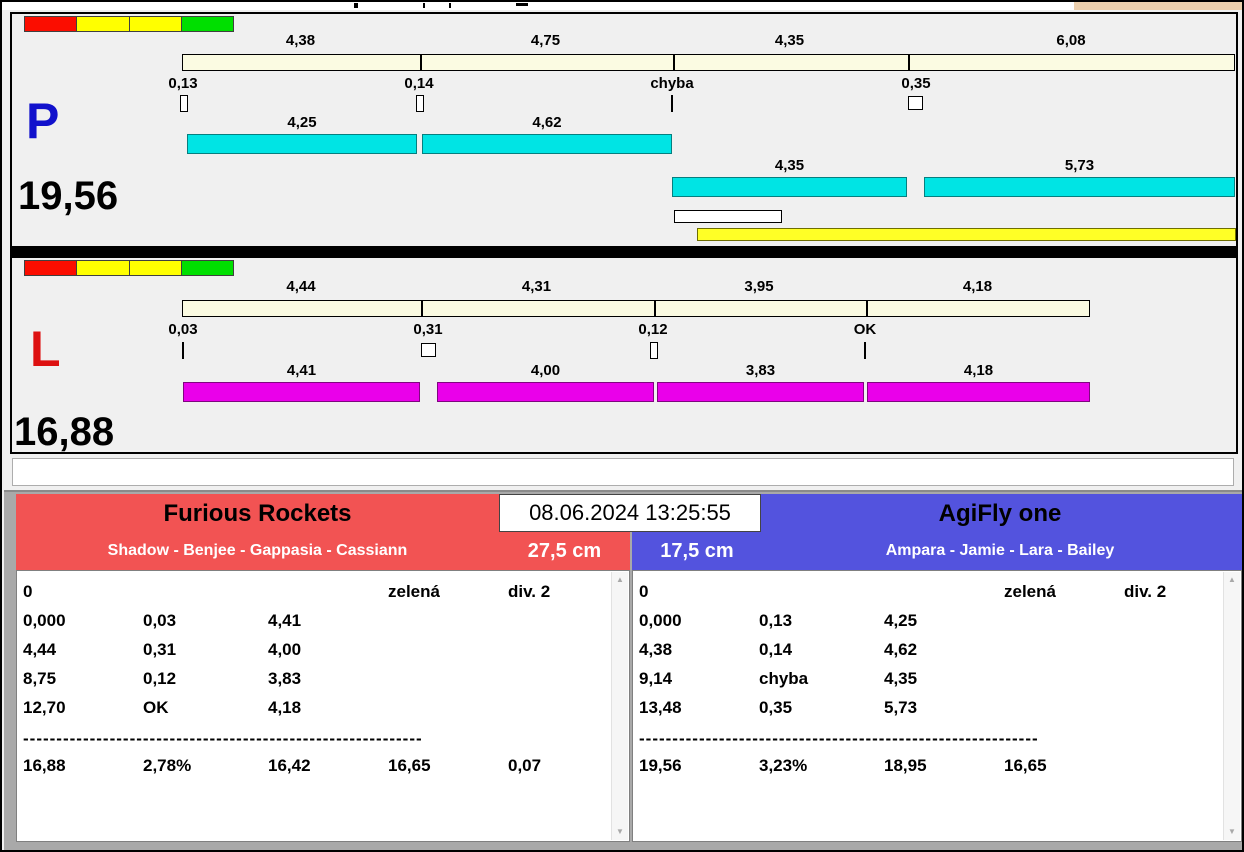  I want to click on total-cell: 16,42, so click(289, 765).